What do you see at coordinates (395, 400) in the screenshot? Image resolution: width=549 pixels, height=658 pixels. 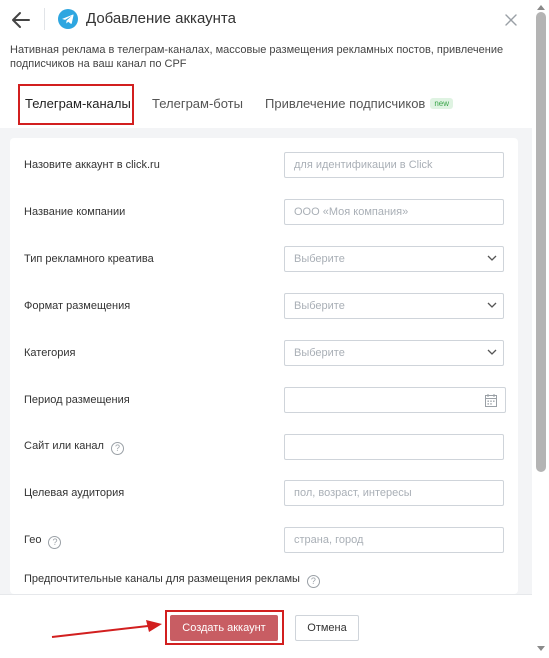 I see `placement-period-date-input` at bounding box center [395, 400].